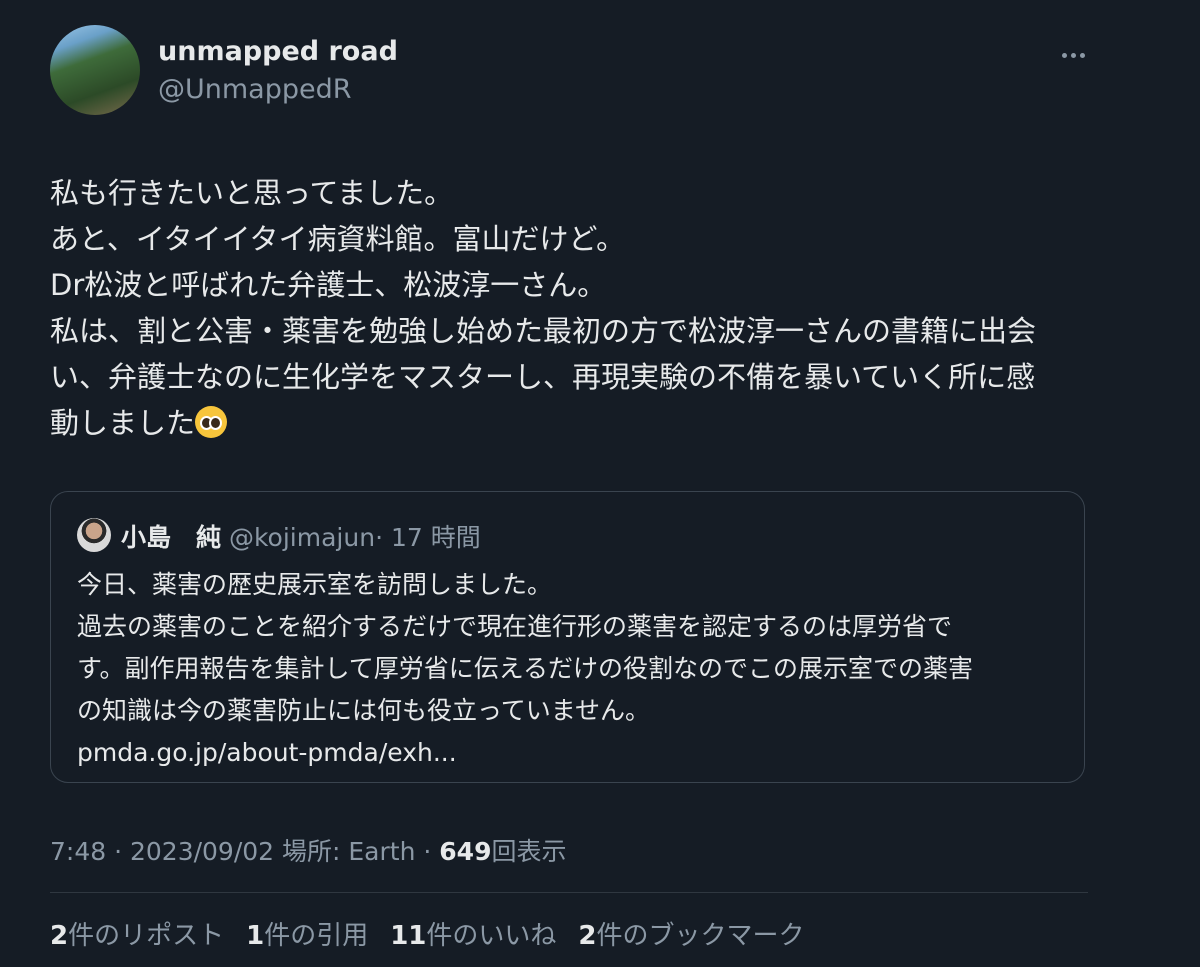 This screenshot has width=1200, height=967. What do you see at coordinates (428, 537) in the screenshot?
I see `quote-timestamp: · 17 時間` at bounding box center [428, 537].